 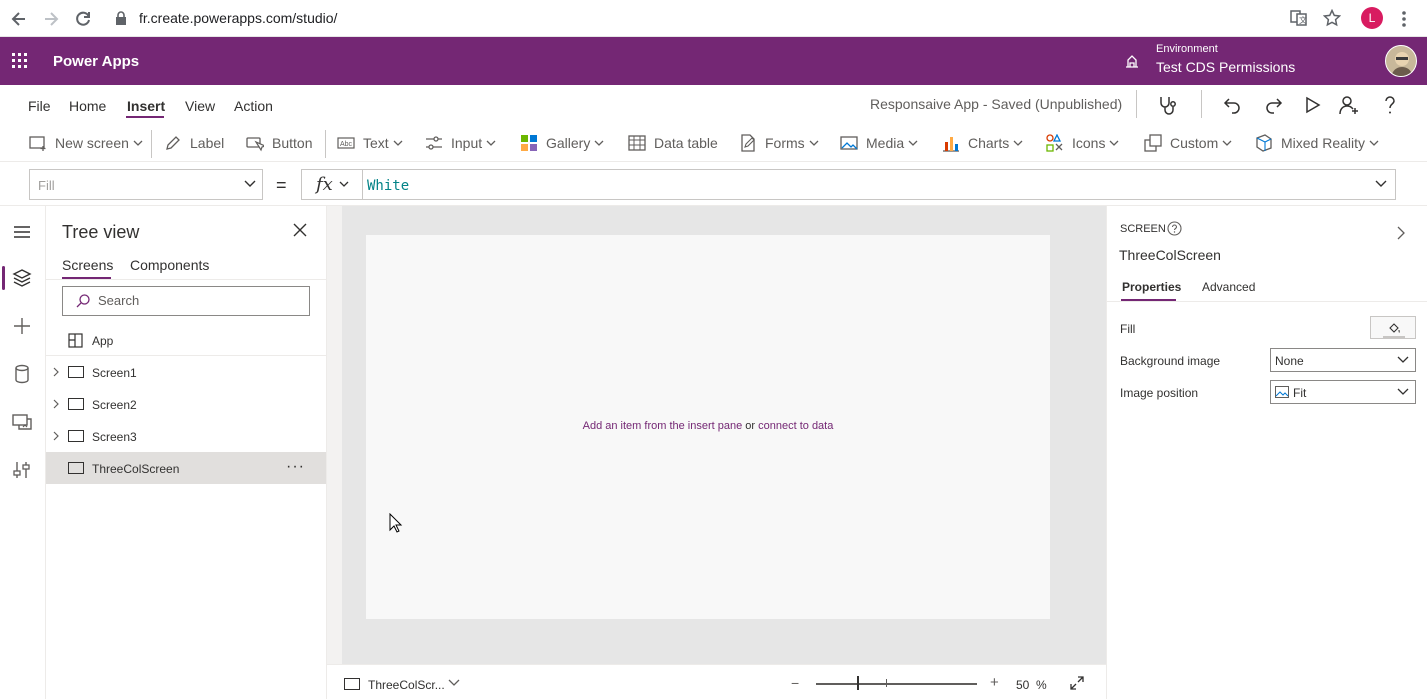 I want to click on label-button: Label, so click(x=194, y=143).